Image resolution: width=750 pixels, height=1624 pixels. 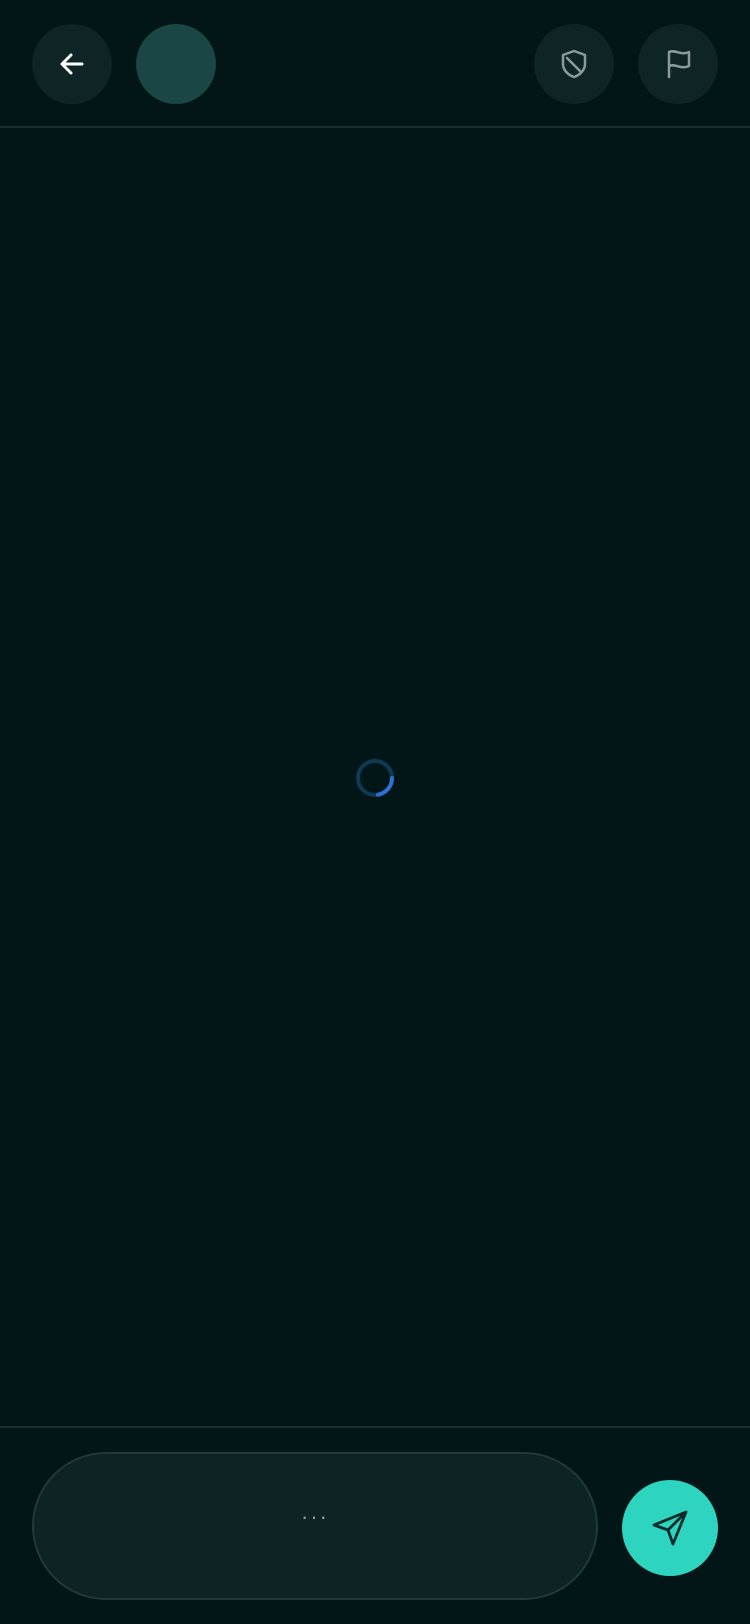 I want to click on send-button, so click(x=670, y=1528).